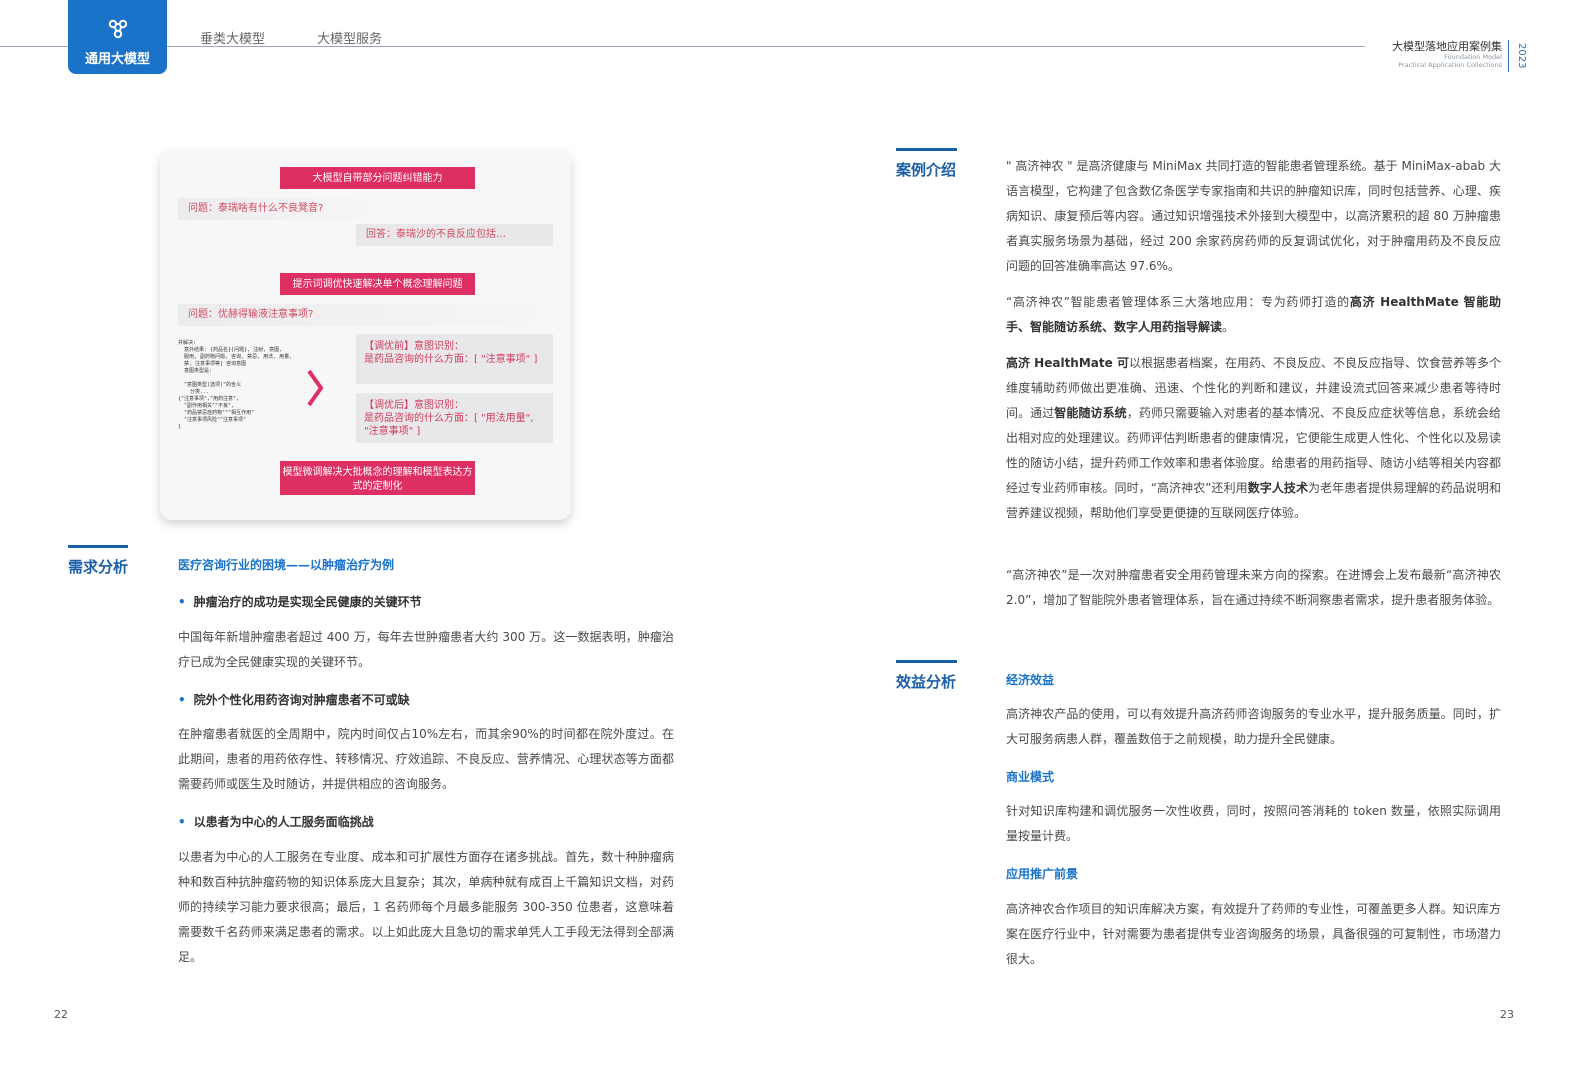  What do you see at coordinates (98, 567) in the screenshot?
I see `section-title-demand: 需求分析` at bounding box center [98, 567].